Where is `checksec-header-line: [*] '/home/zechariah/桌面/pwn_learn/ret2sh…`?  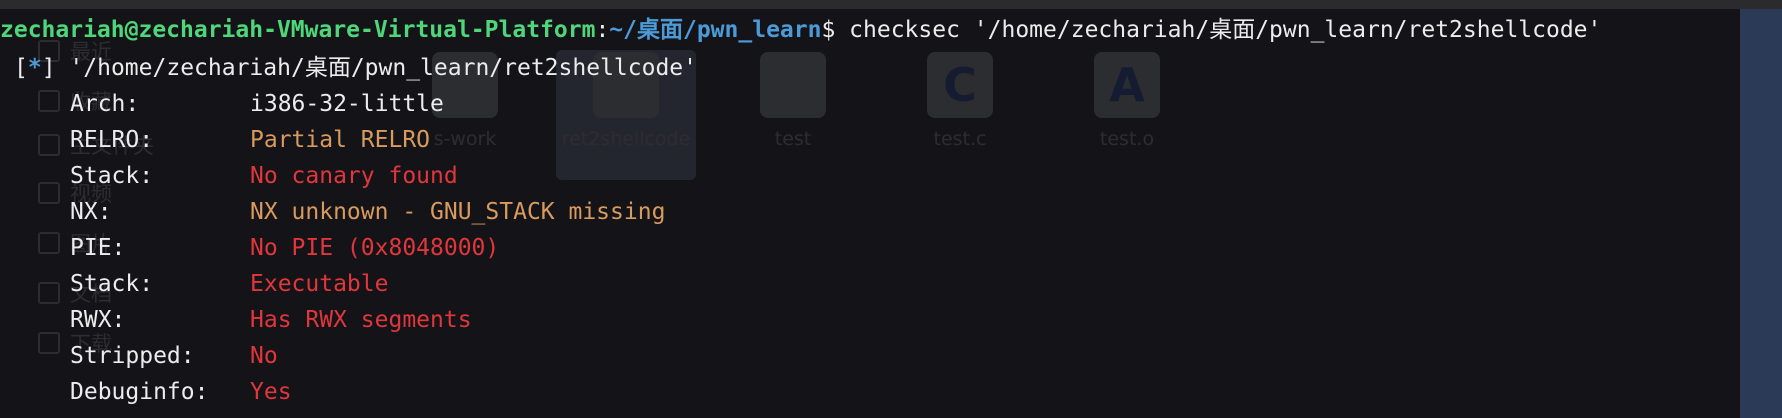
checksec-header-line: [*] '/home/zechariah/桌面/pwn_learn/ret2sh… is located at coordinates (355, 68).